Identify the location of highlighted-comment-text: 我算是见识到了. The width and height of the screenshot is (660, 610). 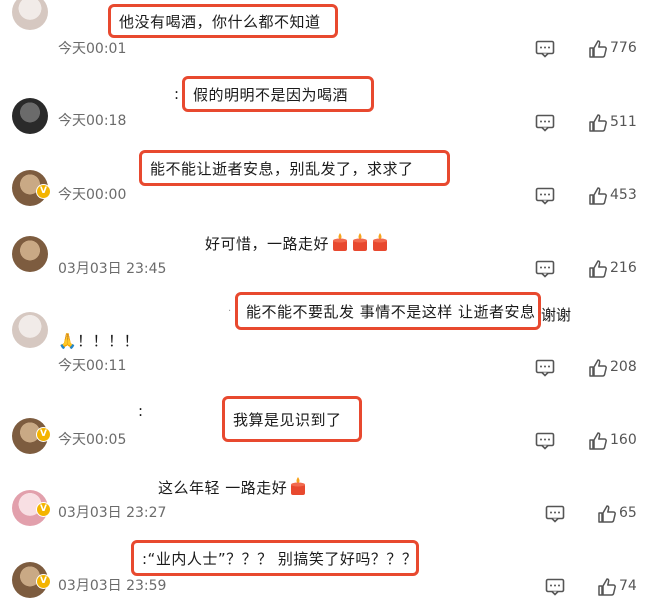
(292, 419).